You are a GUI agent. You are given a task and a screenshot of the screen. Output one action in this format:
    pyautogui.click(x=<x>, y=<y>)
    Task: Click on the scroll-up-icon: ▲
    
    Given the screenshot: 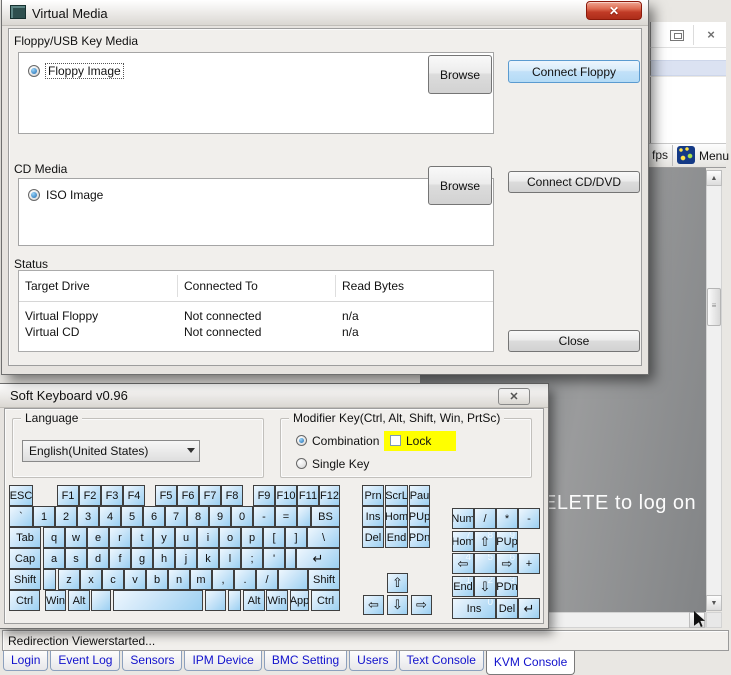 What is the action you would take?
    pyautogui.click(x=714, y=178)
    